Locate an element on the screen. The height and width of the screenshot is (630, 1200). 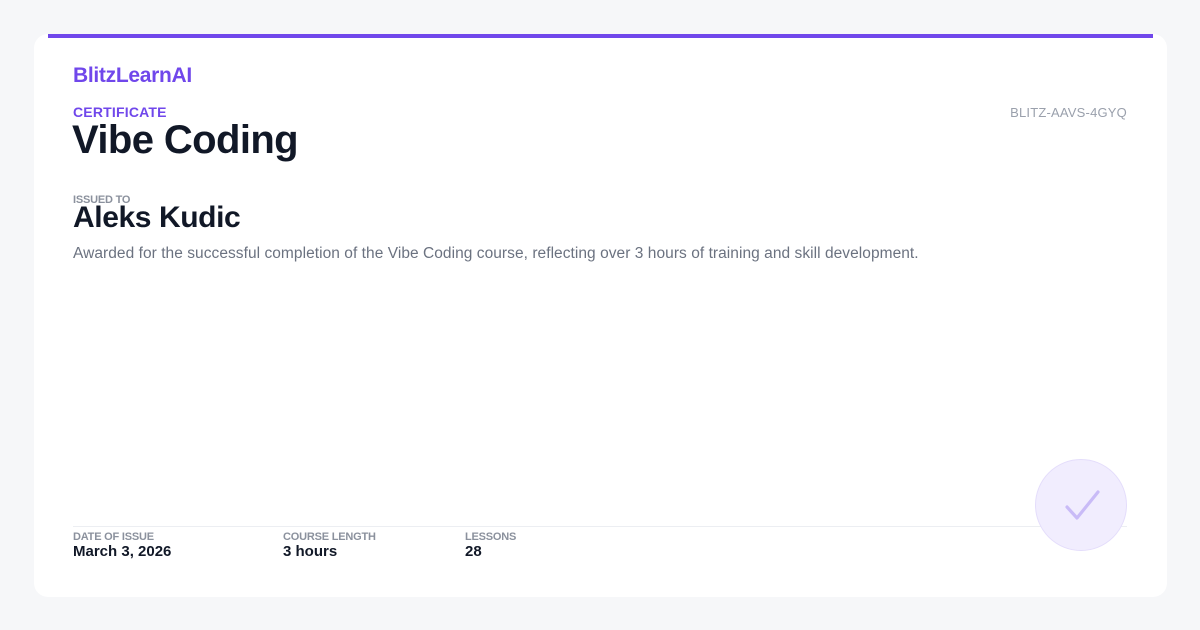
course-length: COURSE LENGTH 3 hours is located at coordinates (329, 545).